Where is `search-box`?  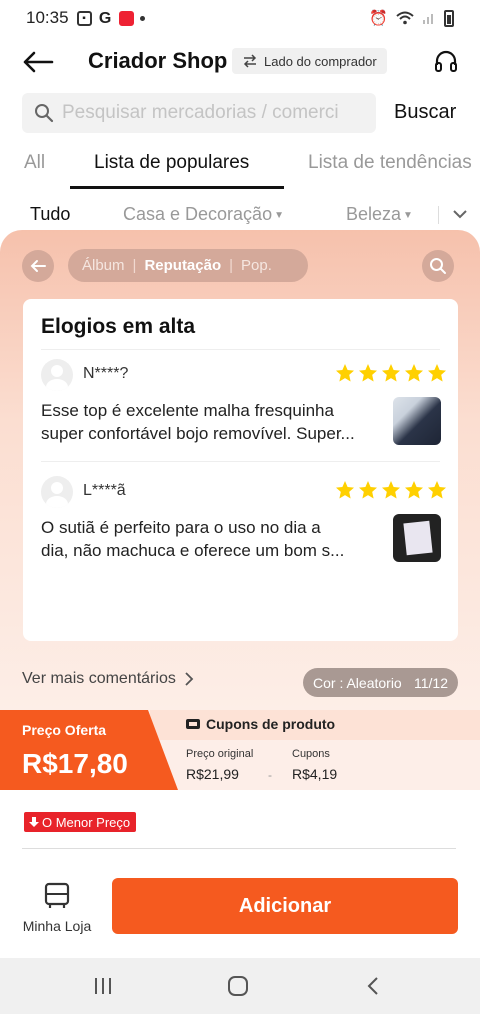
search-box is located at coordinates (199, 113).